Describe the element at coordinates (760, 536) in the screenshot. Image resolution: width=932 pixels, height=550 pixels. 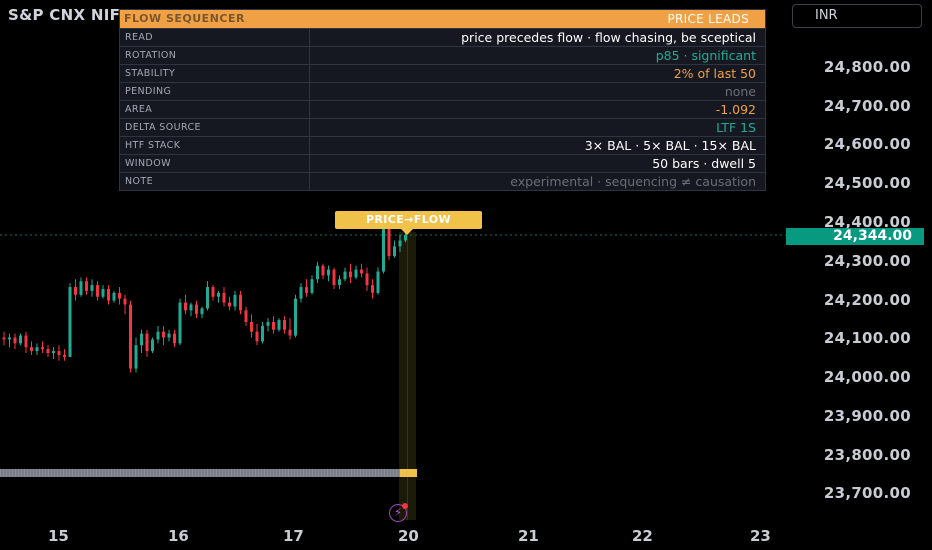
I see `time-axis-label: 23` at that location.